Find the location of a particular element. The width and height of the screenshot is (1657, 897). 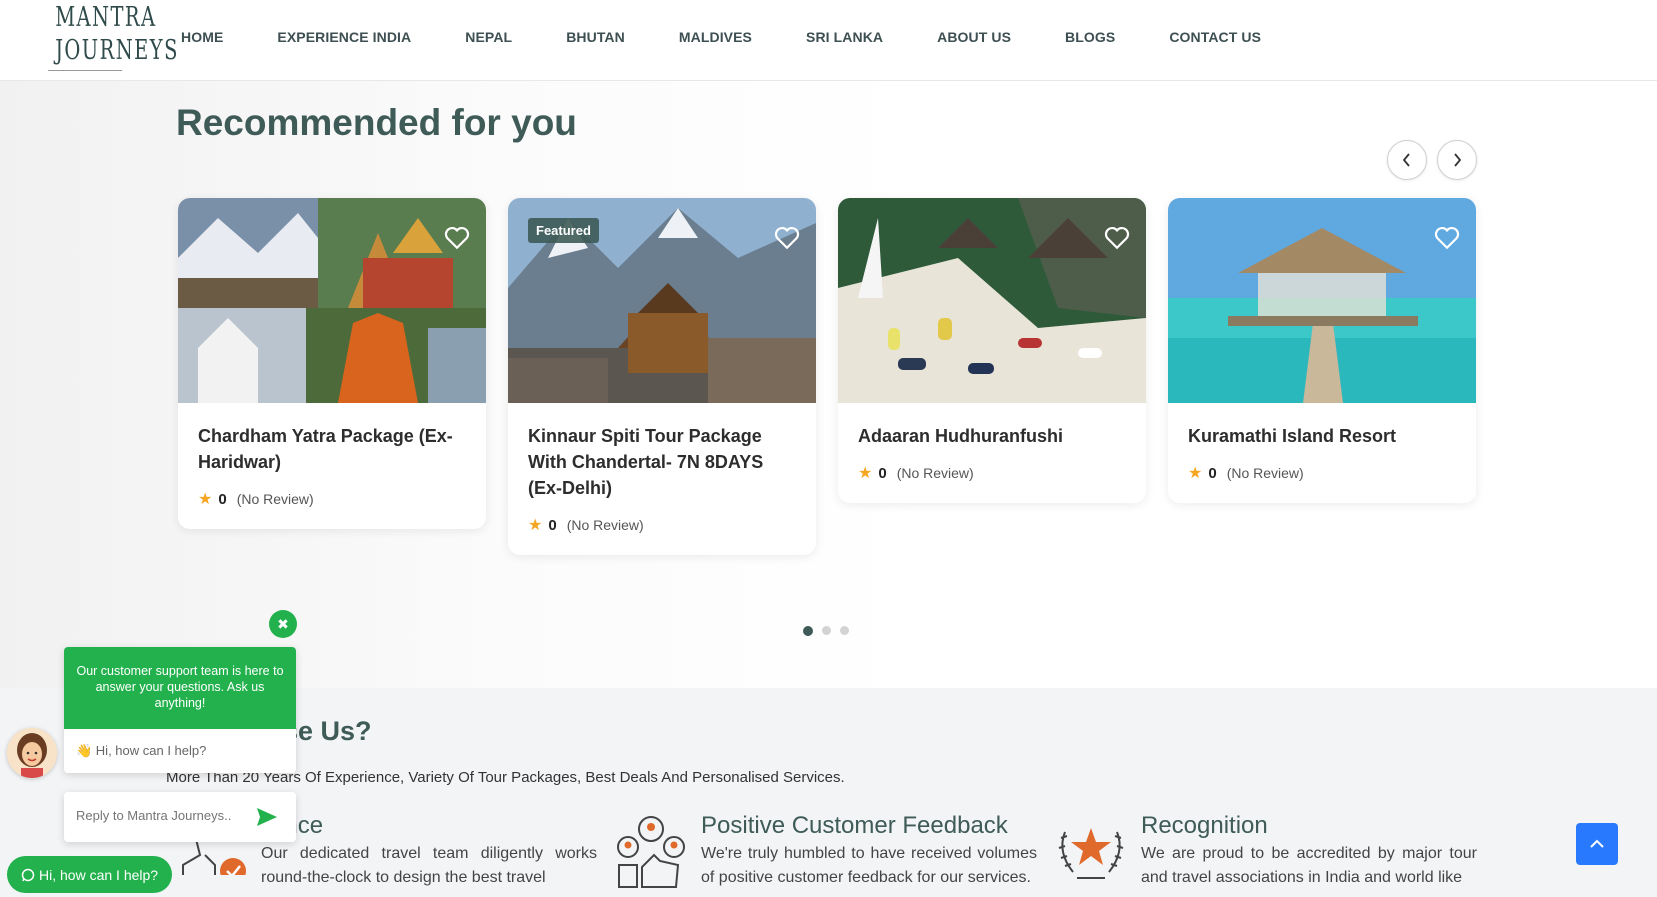

tour-title: Adaaran Hudhuranfushi is located at coordinates (992, 436).